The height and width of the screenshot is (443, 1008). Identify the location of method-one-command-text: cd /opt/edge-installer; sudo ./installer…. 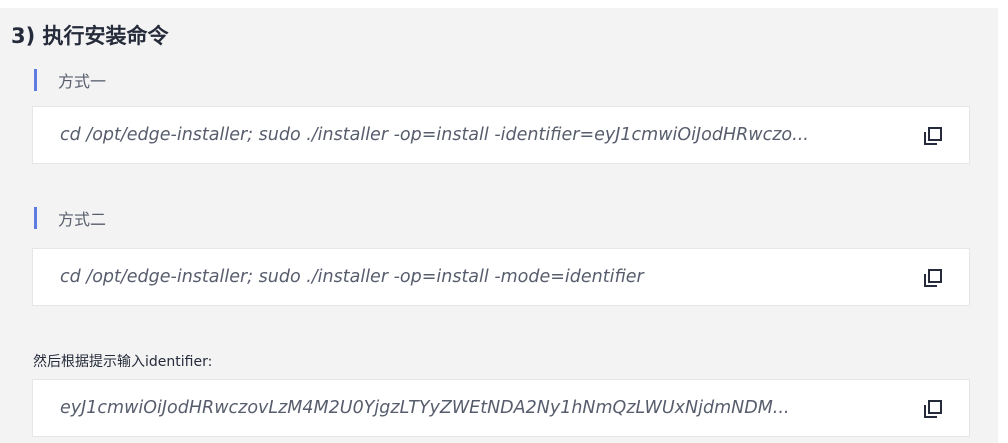
(489, 135).